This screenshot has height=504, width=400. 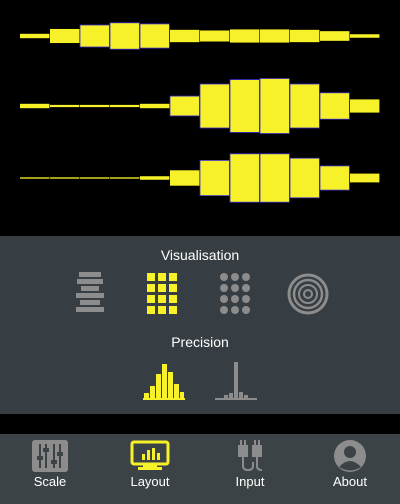 I want to click on audio-plugs-icon, so click(x=250, y=456).